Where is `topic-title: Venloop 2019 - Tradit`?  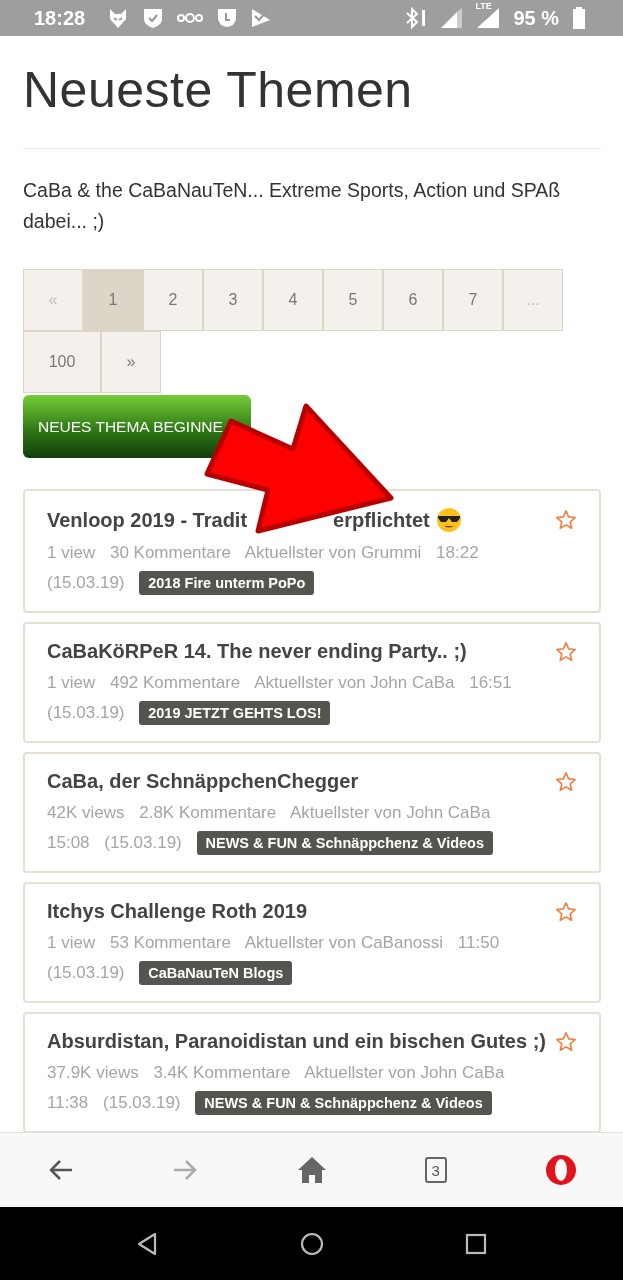
topic-title: Venloop 2019 - Tradit is located at coordinates (147, 520).